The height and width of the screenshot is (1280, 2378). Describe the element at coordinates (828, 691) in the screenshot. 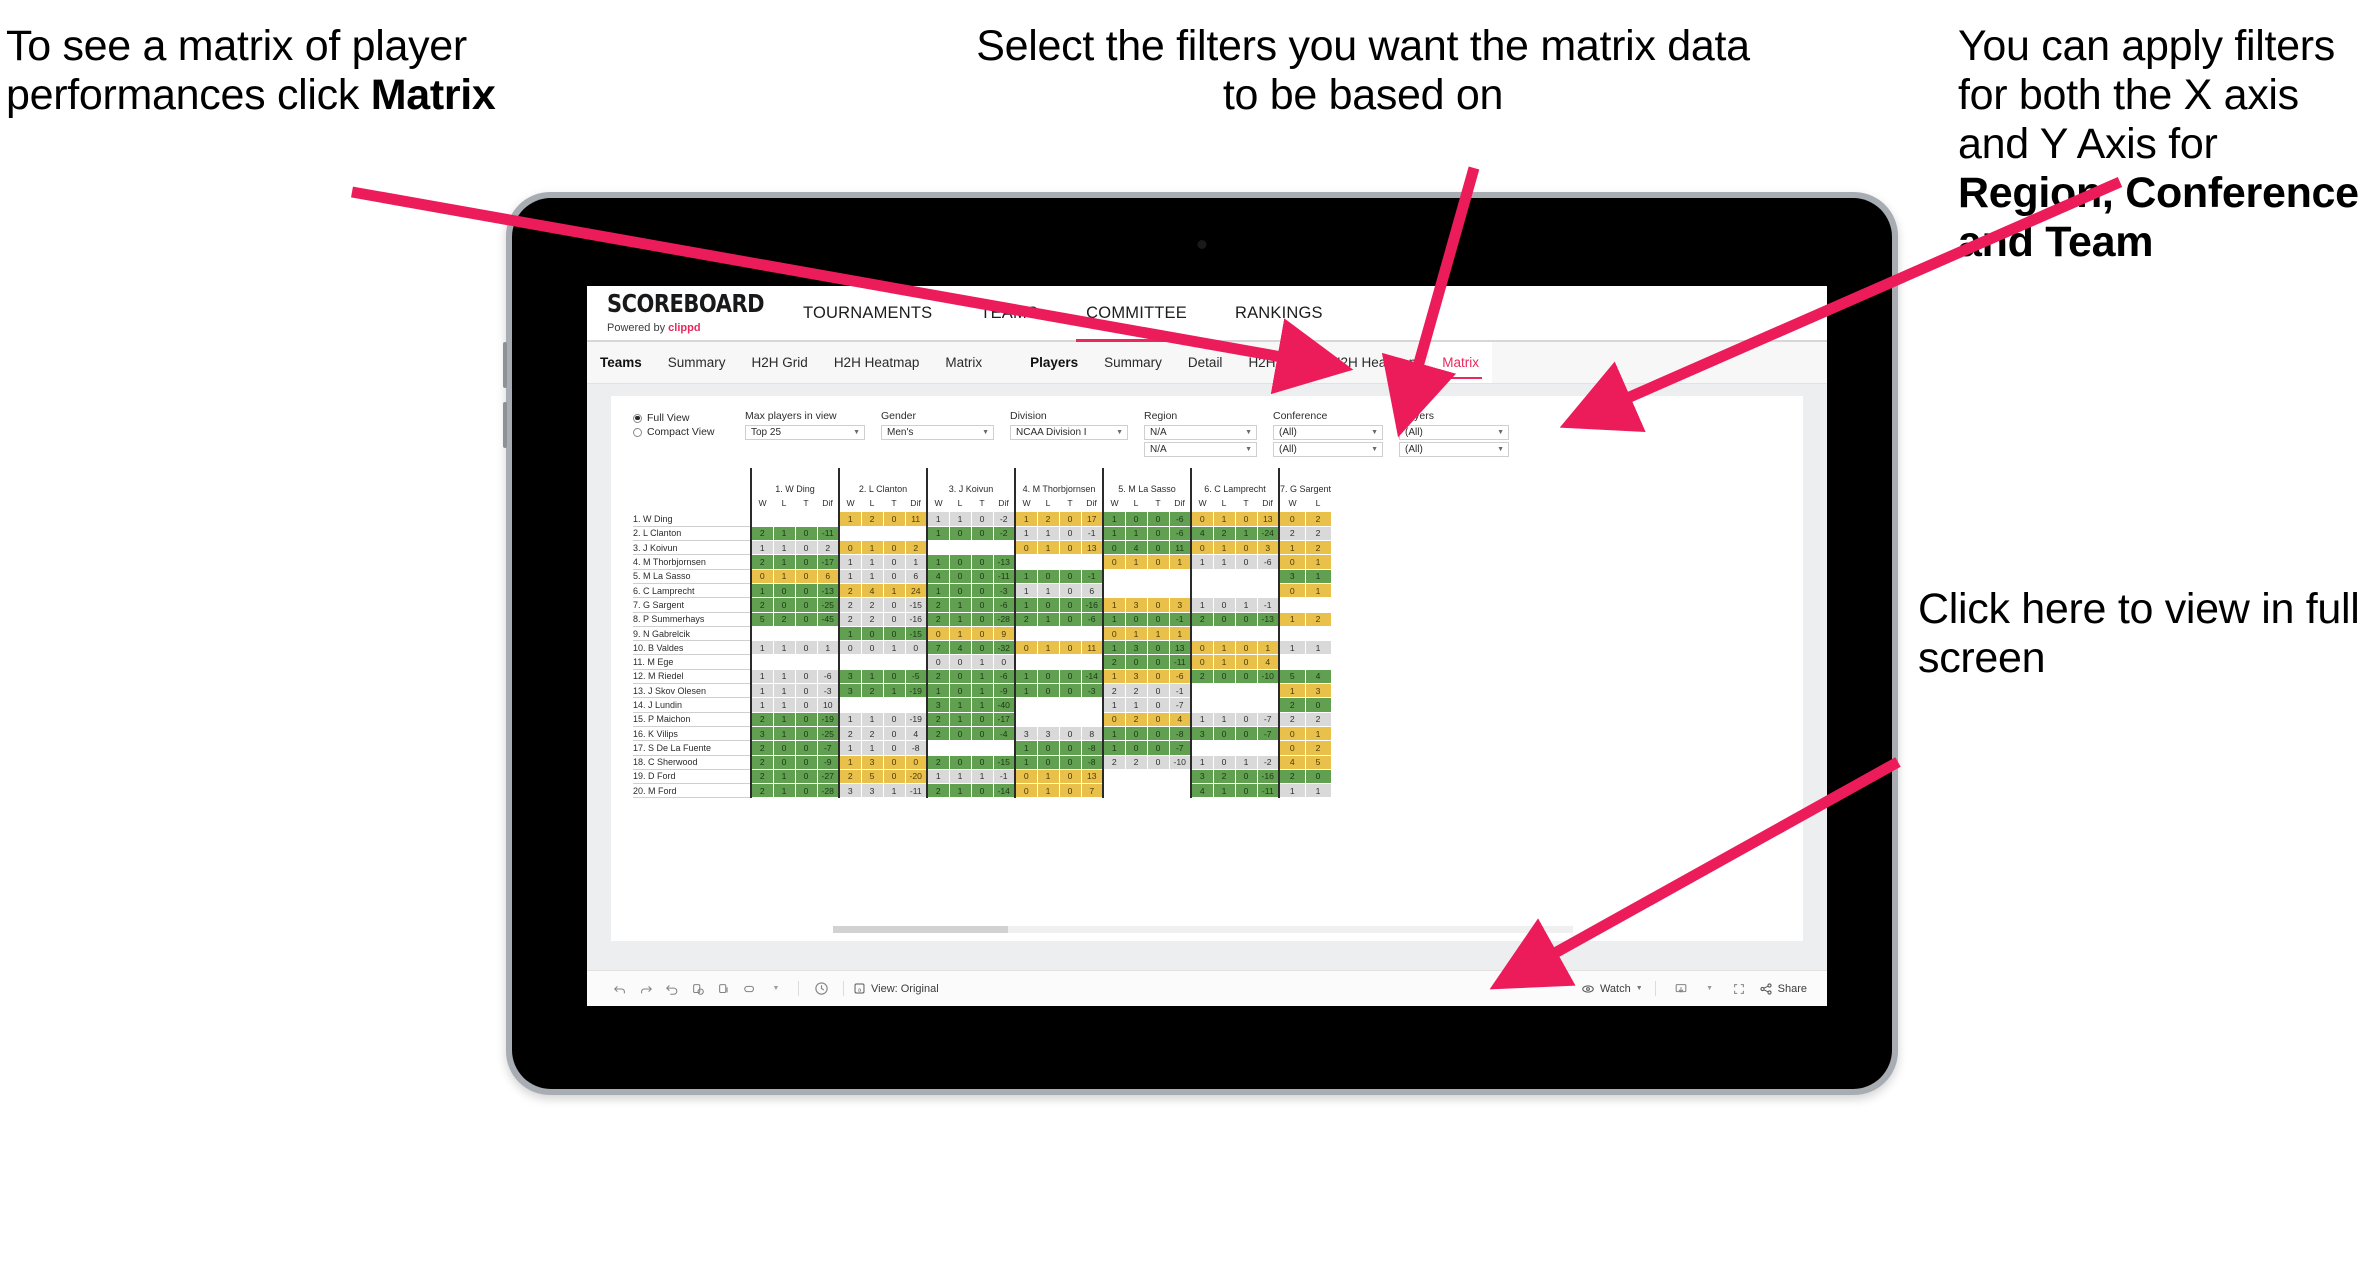

I see `matrix-cell: -3` at that location.